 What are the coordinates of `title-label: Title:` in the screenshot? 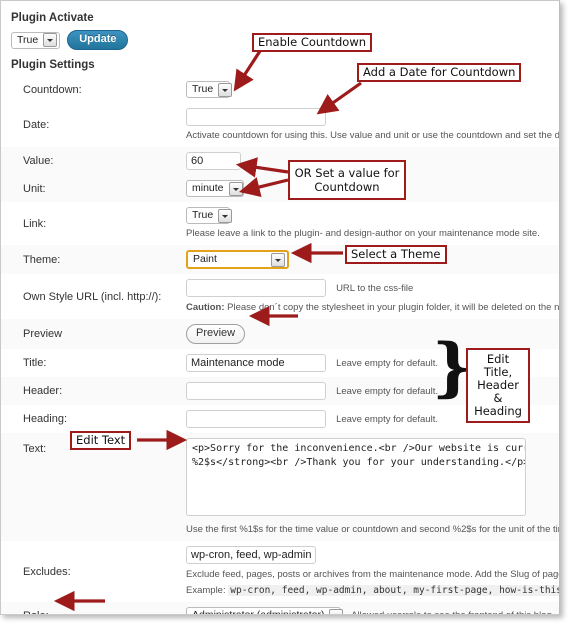 It's located at (35, 363).